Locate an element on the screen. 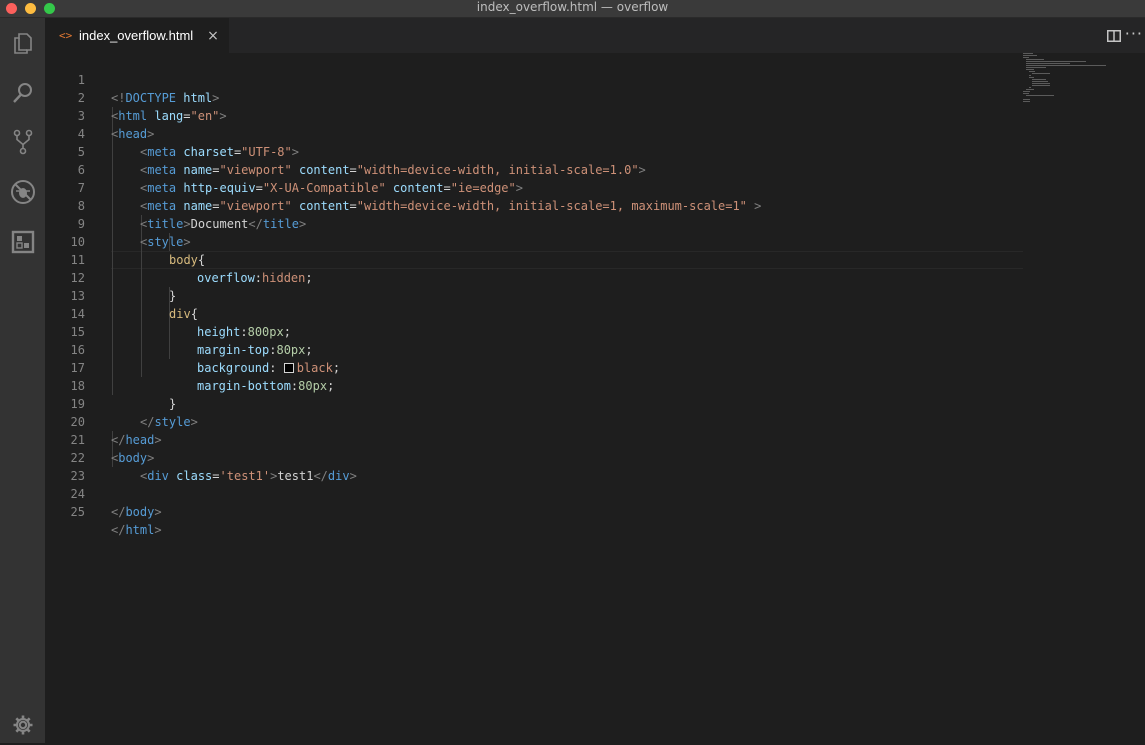 Image resolution: width=1145 pixels, height=745 pixels. code-line: 15 margin-top:80px; is located at coordinates (595, 331).